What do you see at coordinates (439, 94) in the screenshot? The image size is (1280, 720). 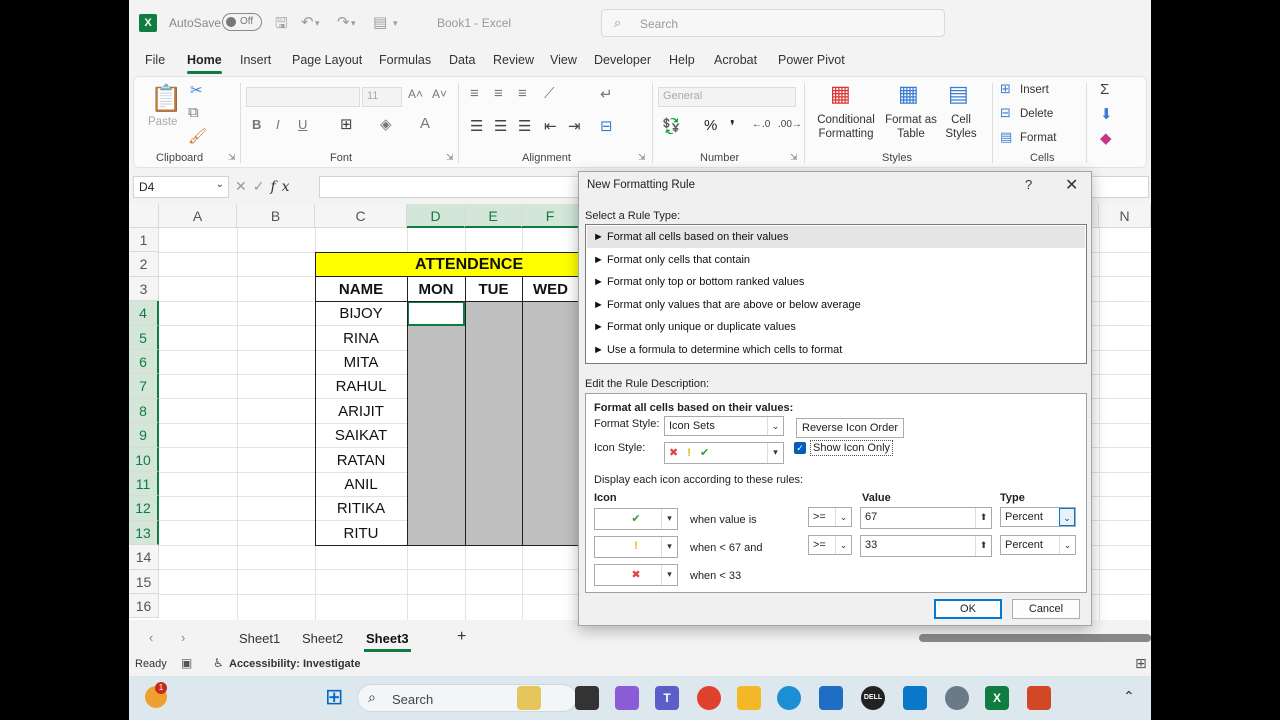 I see `decrease-font-icon: A˅` at bounding box center [439, 94].